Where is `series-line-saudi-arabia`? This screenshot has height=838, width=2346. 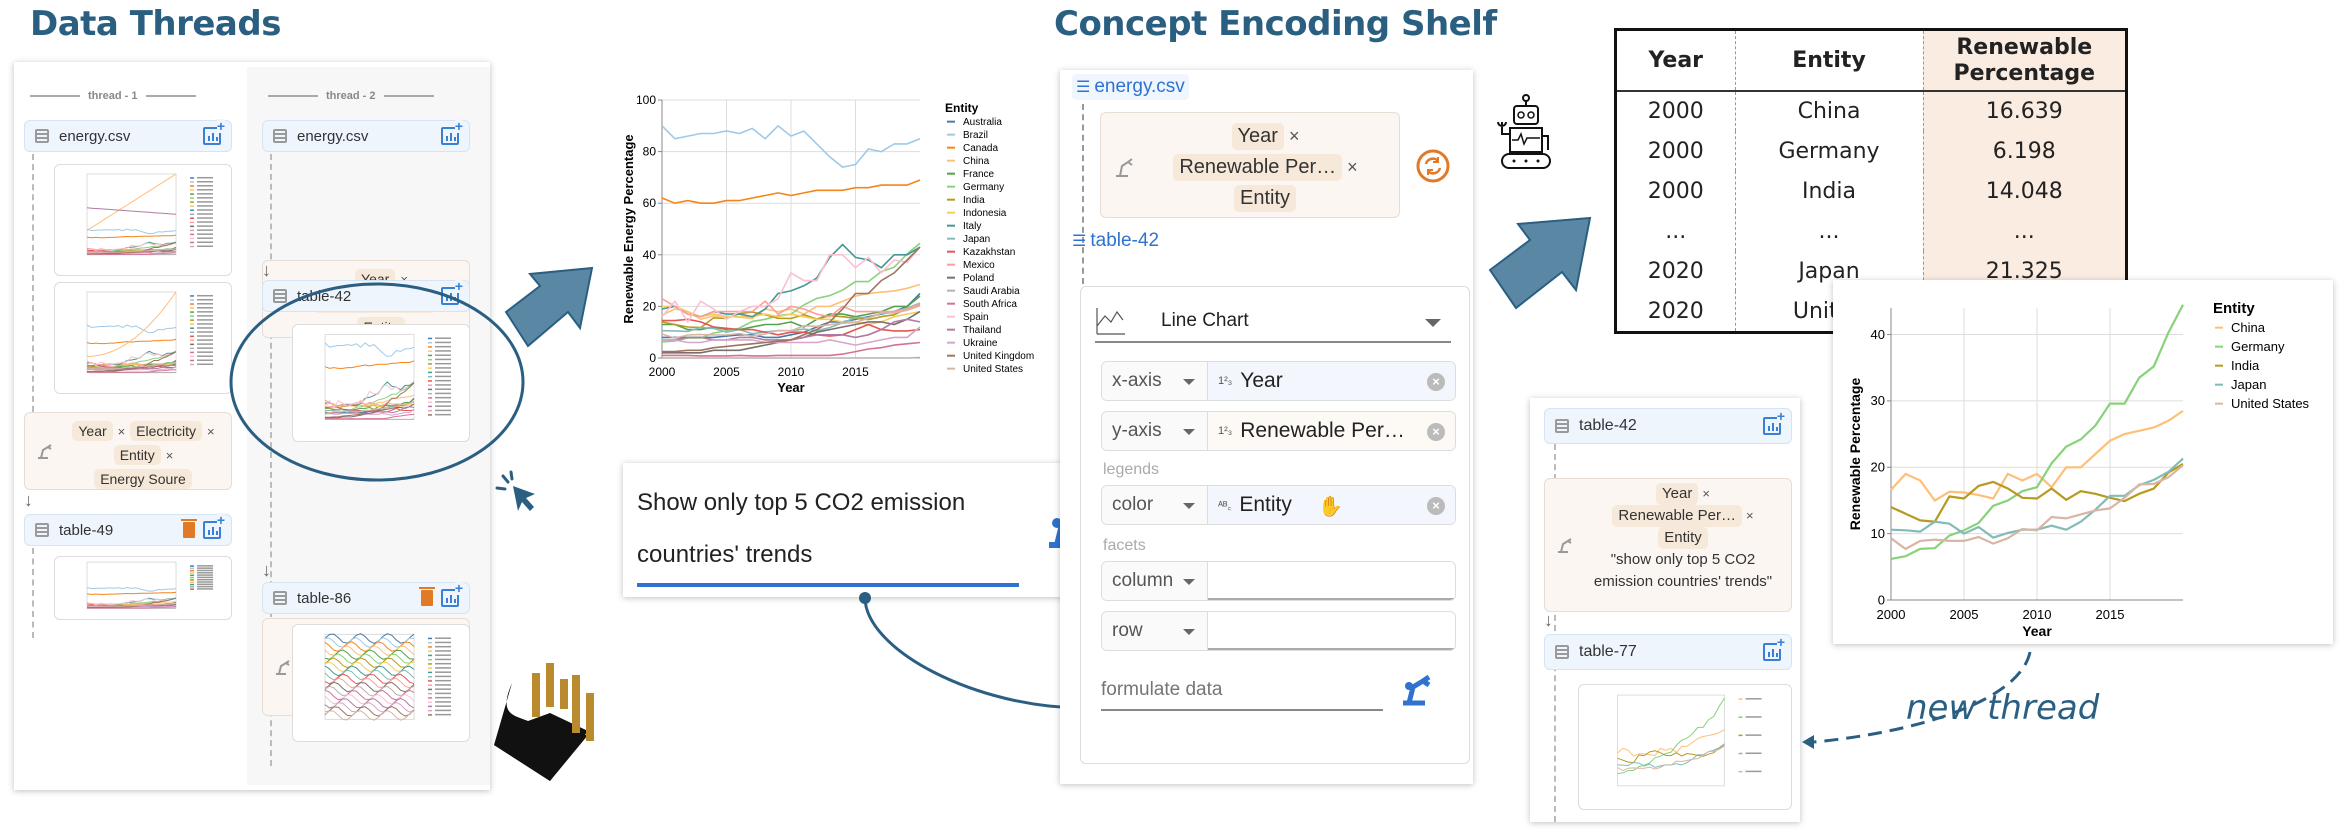 series-line-saudi-arabia is located at coordinates (791, 357).